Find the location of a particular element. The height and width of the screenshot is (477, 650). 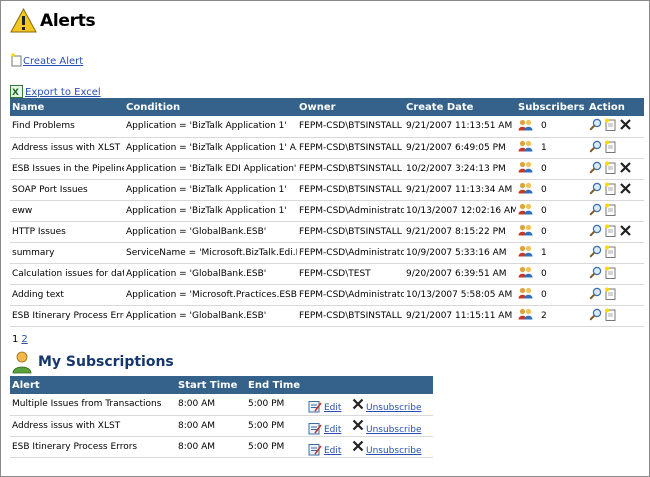

export-excel-label: Export to Excel is located at coordinates (63, 92).